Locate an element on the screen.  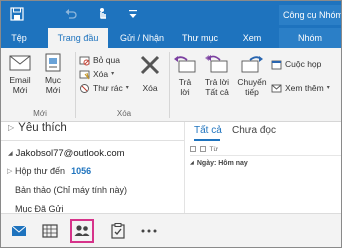
more-nav-button is located at coordinates (149, 231).